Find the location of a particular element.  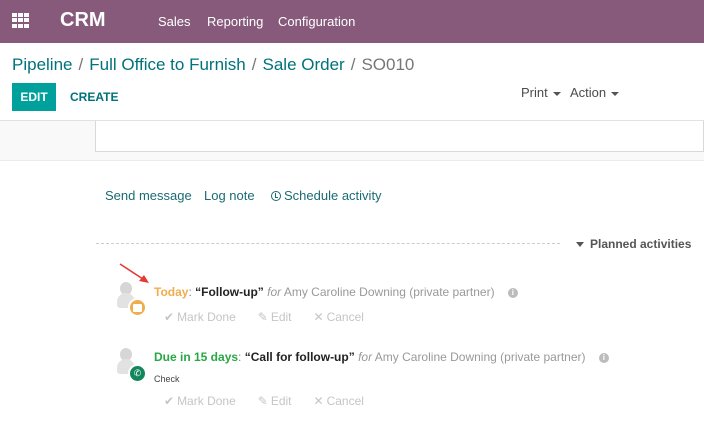

print-label: Print is located at coordinates (534, 92).